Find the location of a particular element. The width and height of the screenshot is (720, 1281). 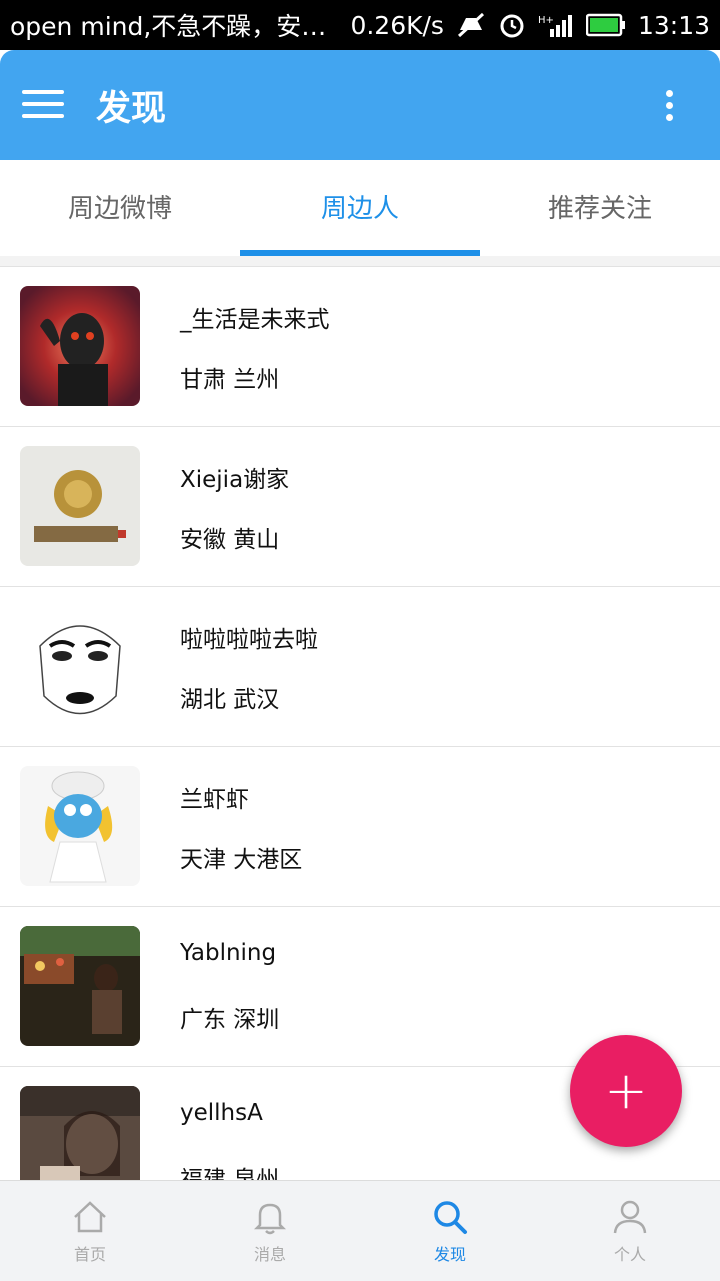

person-name: 兰虾虾 is located at coordinates (214, 800).